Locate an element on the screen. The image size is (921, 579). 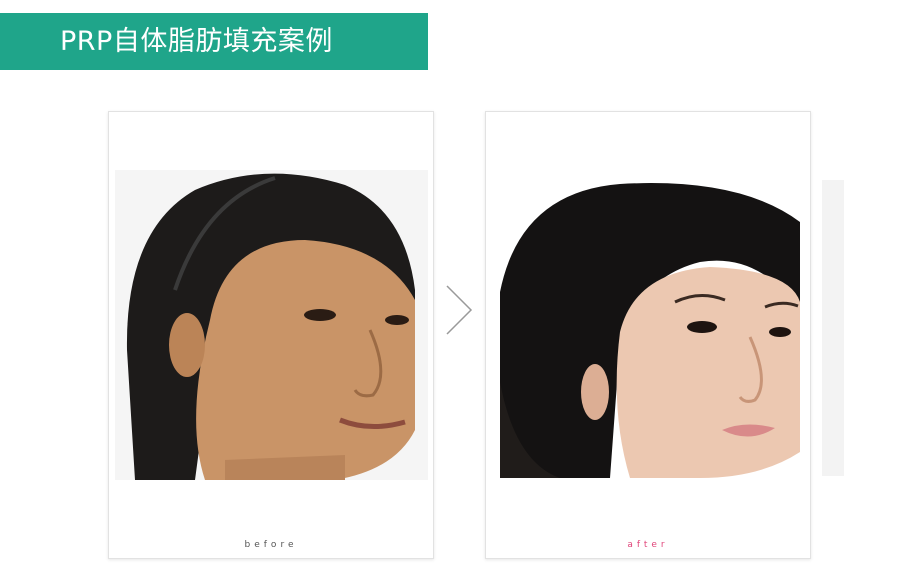
title-banner: PRP自体脂肪填充案例 is located at coordinates (214, 41).